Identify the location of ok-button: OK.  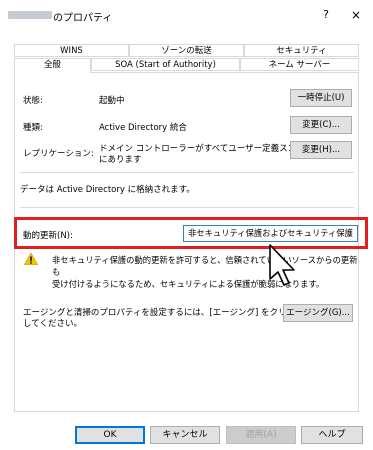
(110, 435).